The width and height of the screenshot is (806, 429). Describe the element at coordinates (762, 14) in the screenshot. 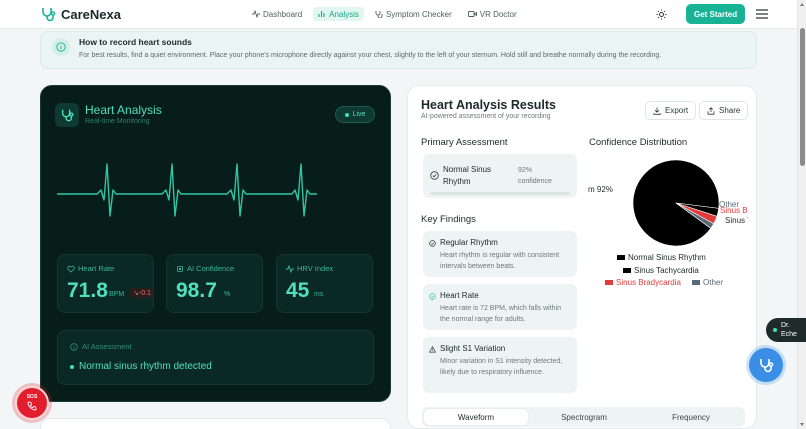

I see `hamburger-menu-icon` at that location.